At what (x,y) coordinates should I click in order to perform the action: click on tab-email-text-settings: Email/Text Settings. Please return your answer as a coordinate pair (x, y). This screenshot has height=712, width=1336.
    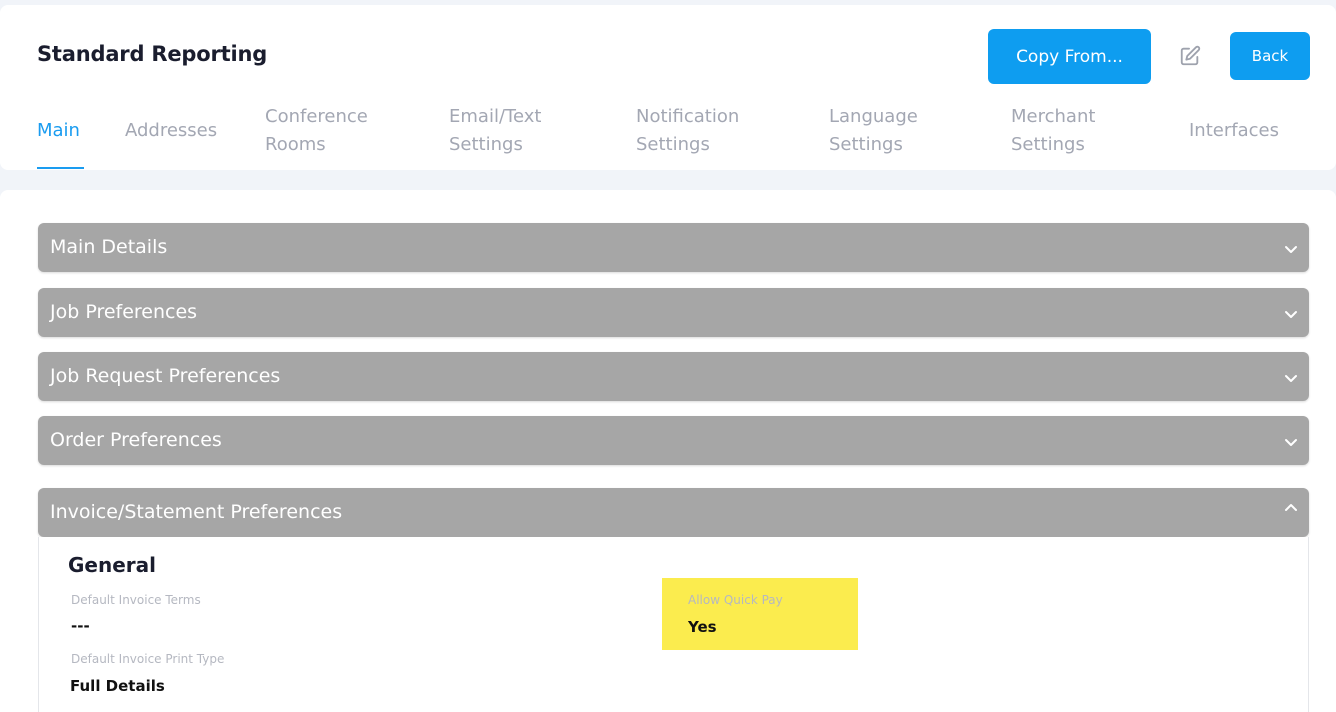
    Looking at the image, I should click on (495, 131).